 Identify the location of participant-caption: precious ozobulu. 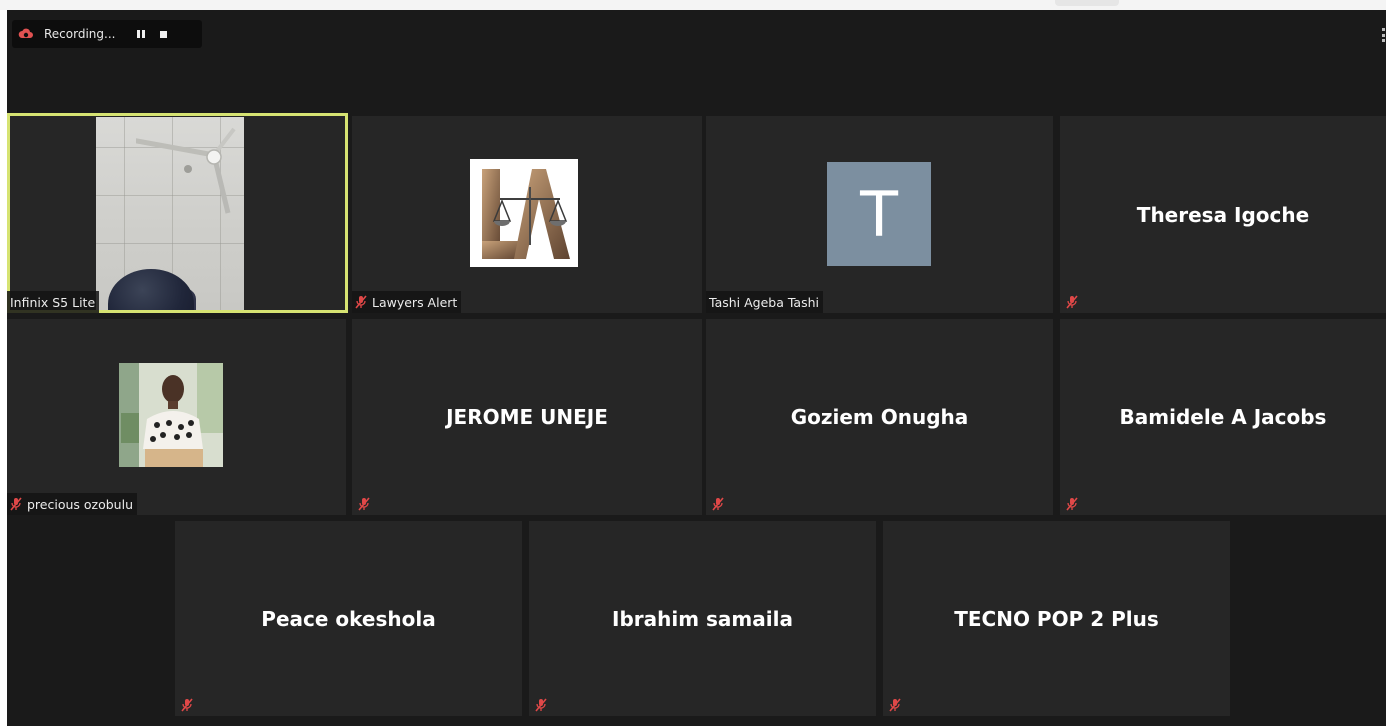
(72, 504).